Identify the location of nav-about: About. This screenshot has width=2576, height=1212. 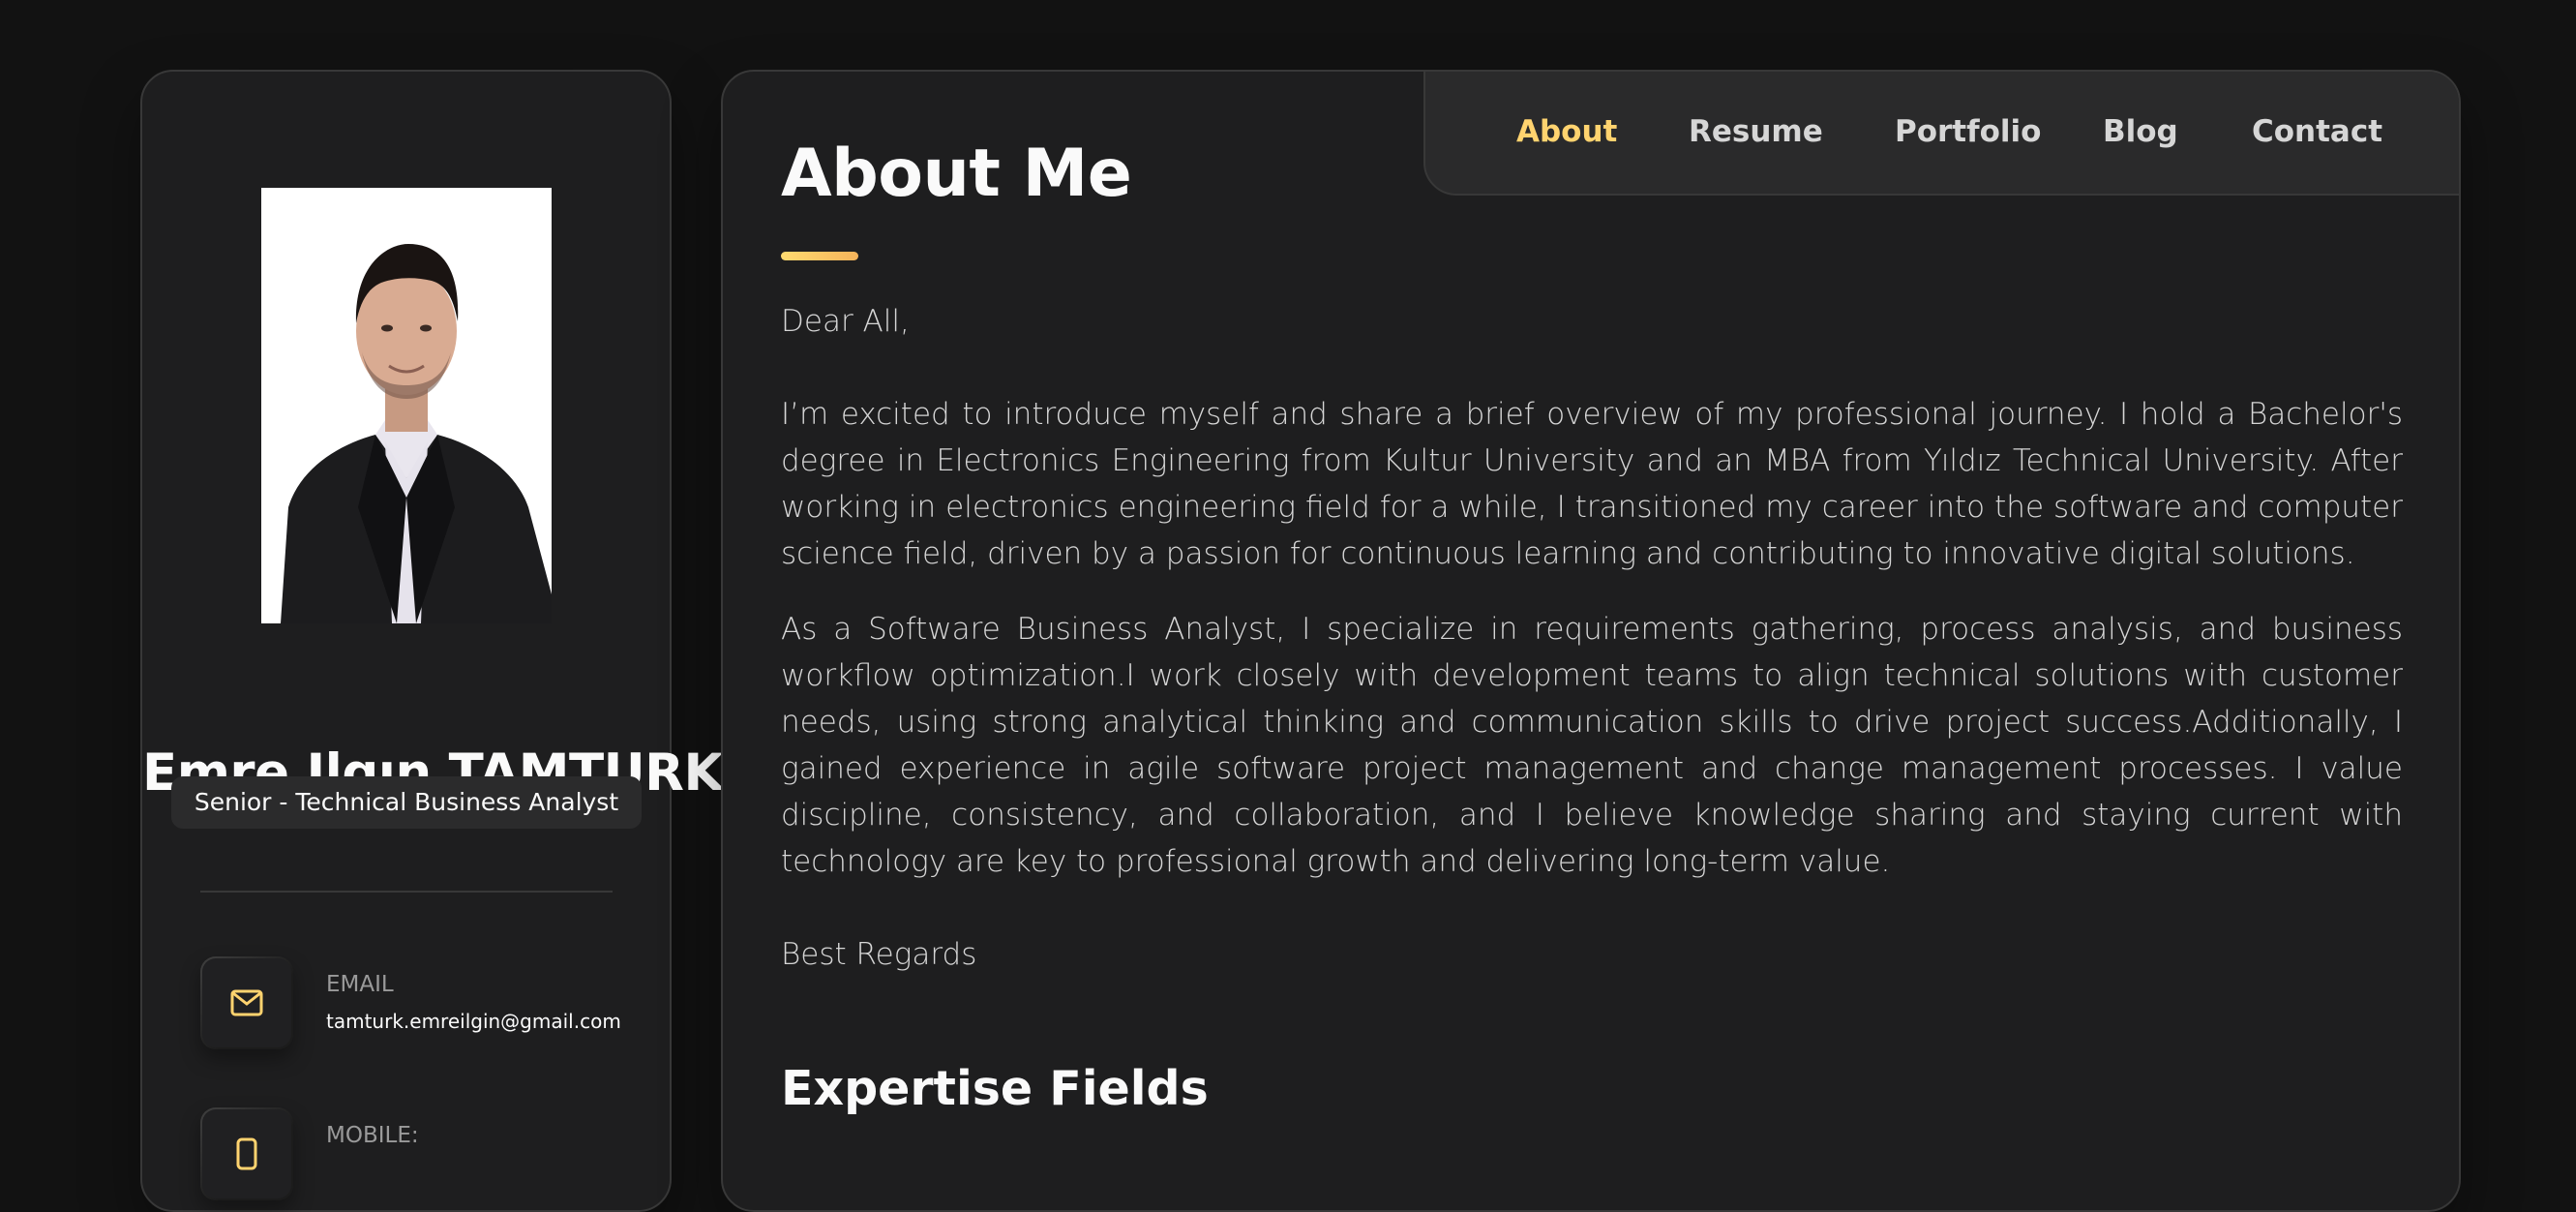
(1566, 131).